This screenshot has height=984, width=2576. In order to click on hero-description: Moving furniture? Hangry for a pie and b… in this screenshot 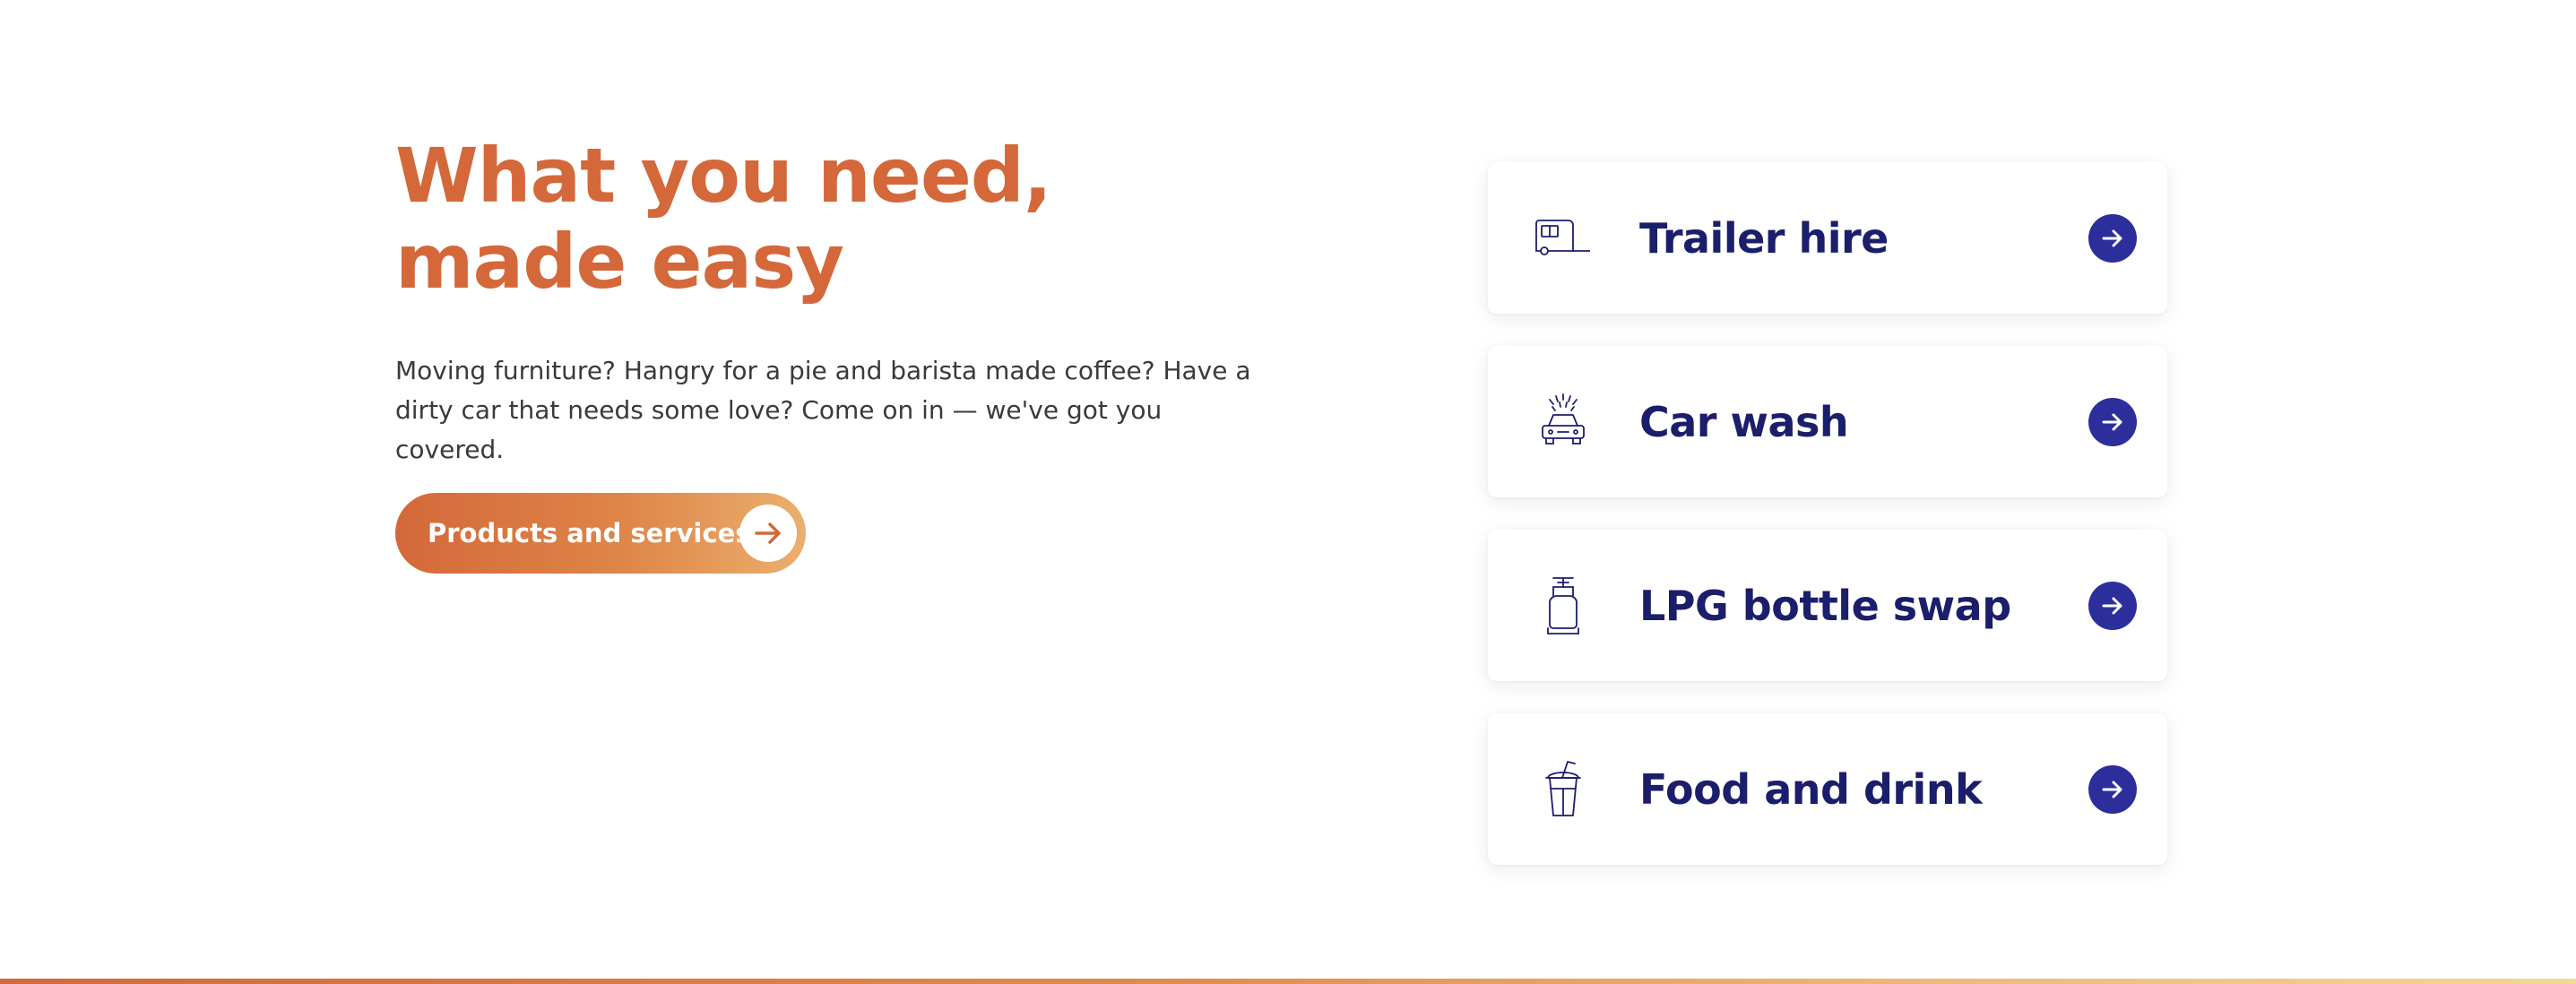, I will do `click(823, 410)`.